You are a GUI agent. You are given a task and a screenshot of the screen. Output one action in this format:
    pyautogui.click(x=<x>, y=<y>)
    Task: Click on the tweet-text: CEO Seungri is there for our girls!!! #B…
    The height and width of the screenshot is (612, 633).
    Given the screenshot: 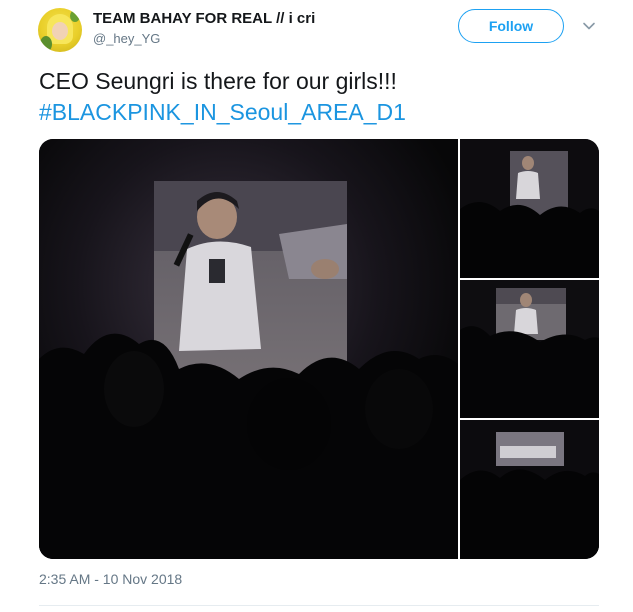 What is the action you would take?
    pyautogui.click(x=324, y=97)
    